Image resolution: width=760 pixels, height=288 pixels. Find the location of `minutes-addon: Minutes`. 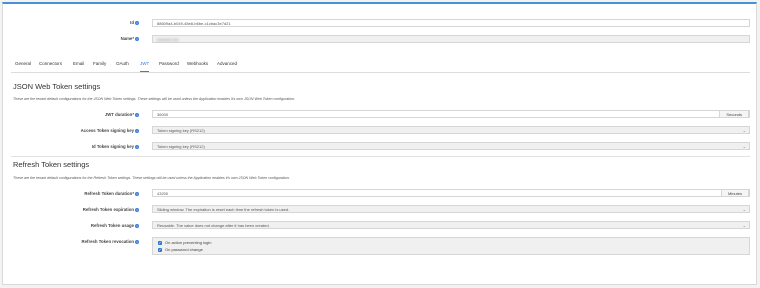

minutes-addon: Minutes is located at coordinates (734, 193).